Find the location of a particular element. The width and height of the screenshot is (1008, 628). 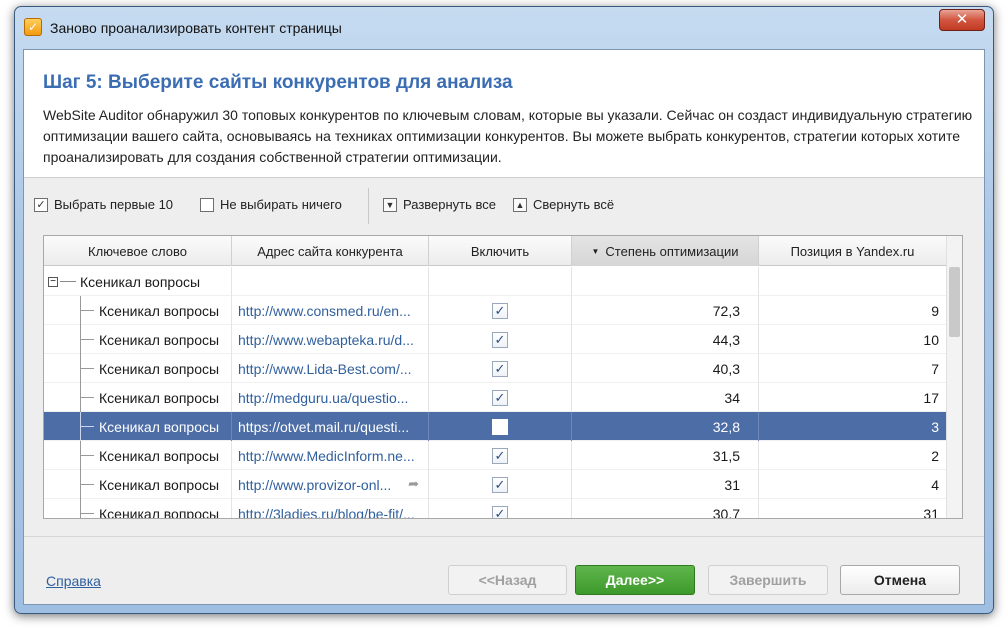

column-optimization: ▼ Степень оптимизации is located at coordinates (665, 251).